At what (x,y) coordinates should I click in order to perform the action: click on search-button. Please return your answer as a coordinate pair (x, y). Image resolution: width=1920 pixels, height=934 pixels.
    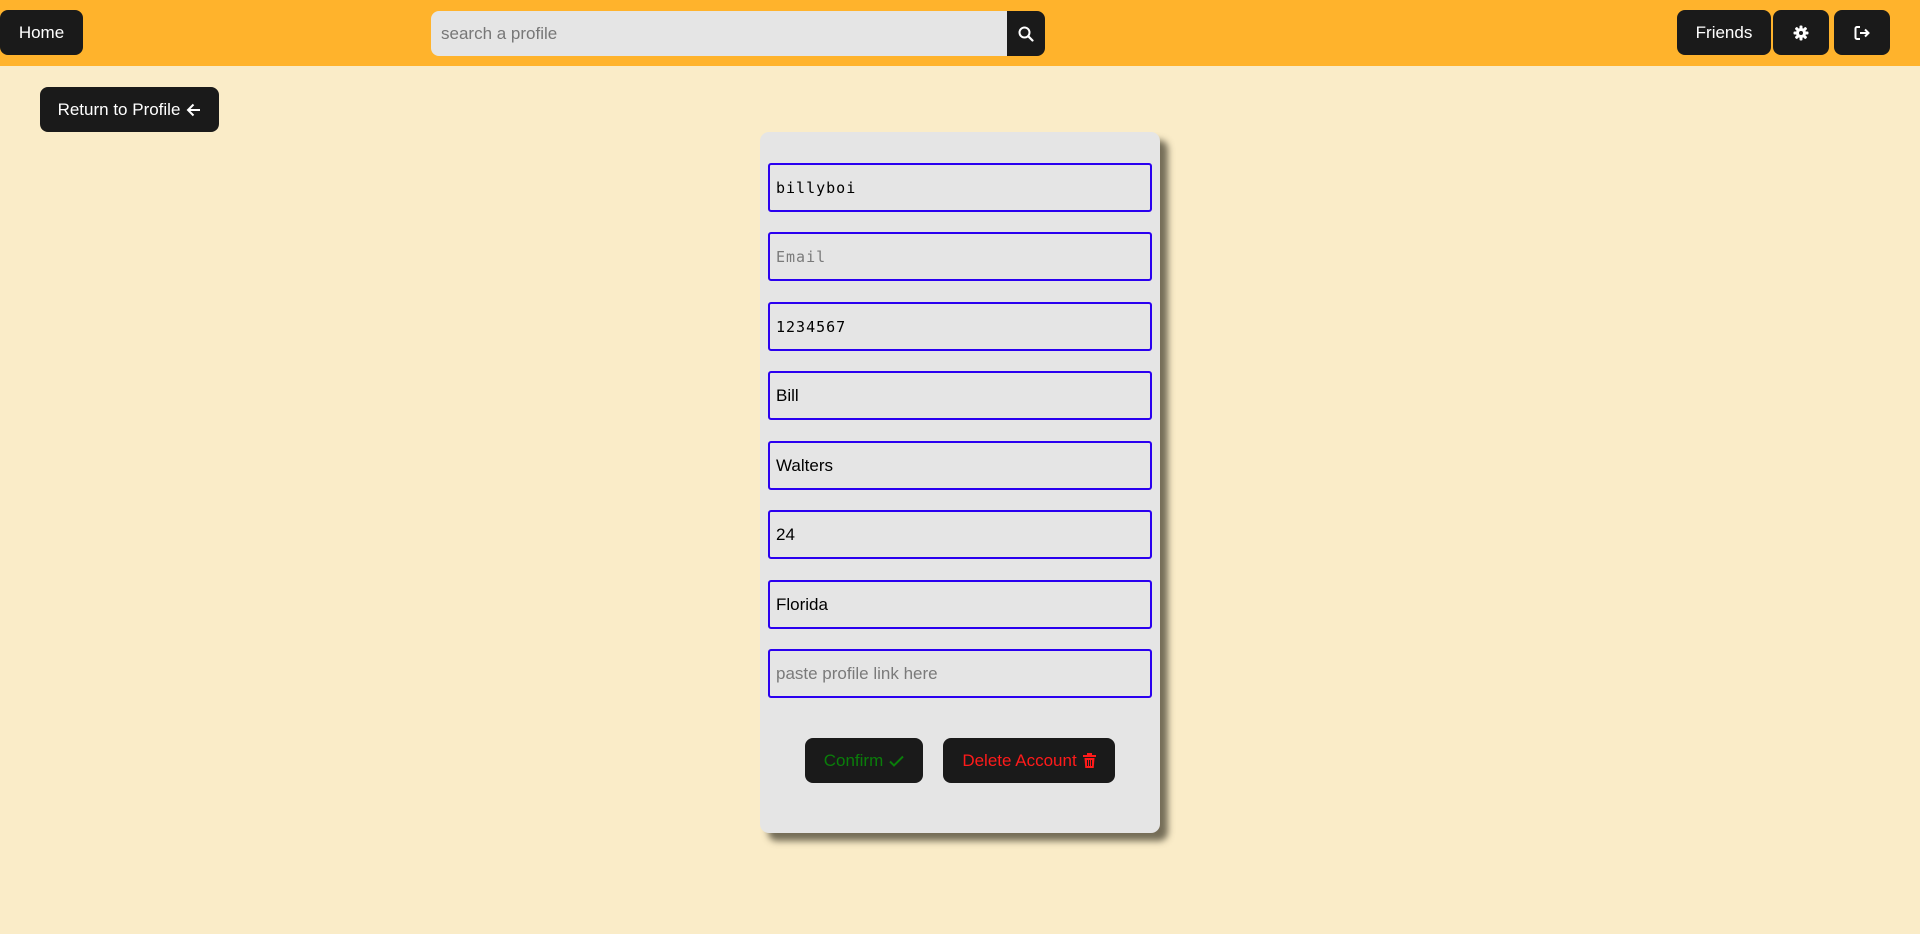
    Looking at the image, I should click on (1026, 33).